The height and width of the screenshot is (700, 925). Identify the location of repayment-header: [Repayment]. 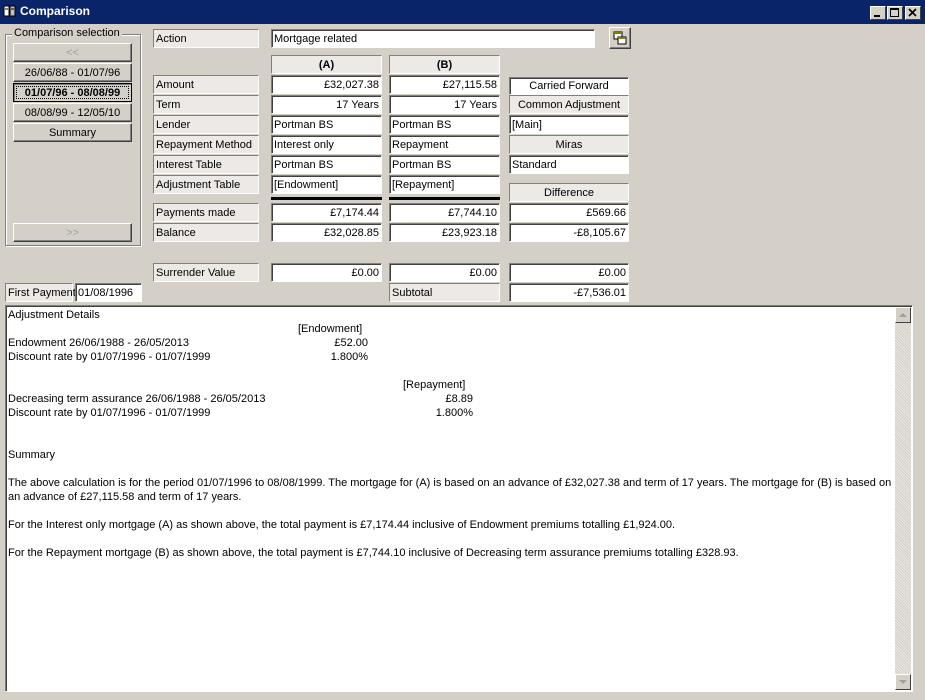
(434, 385).